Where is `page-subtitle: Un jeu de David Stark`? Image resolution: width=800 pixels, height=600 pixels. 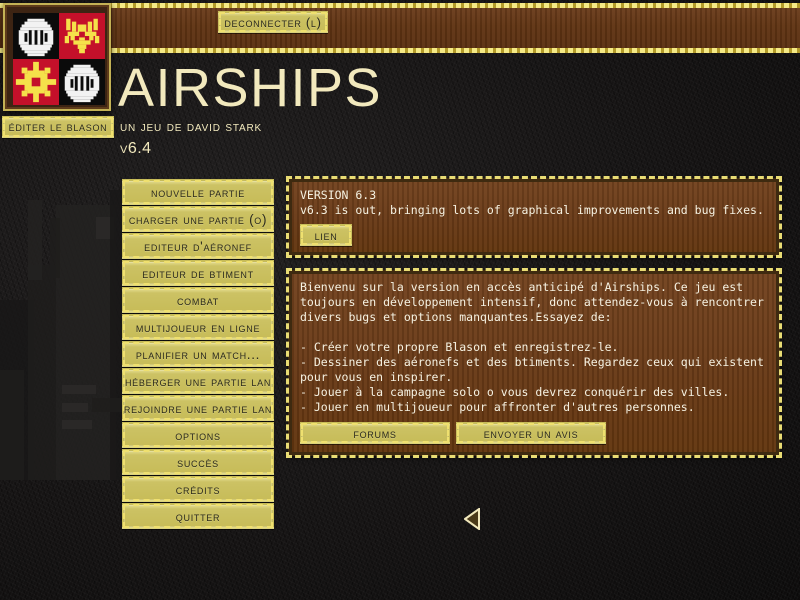 page-subtitle: Un jeu de David Stark is located at coordinates (191, 126).